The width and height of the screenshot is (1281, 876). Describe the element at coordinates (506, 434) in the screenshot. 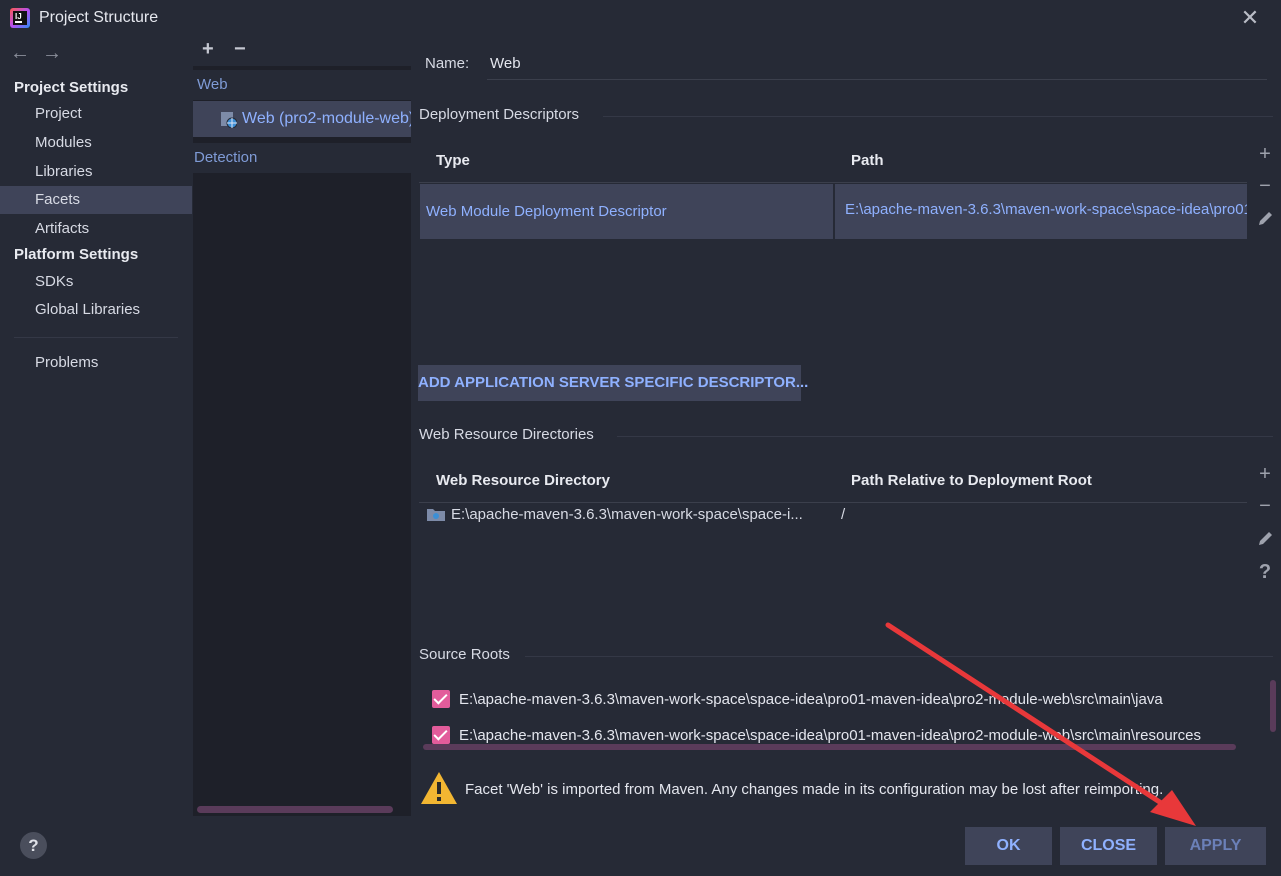

I see `web-resource-directories-title: Web Resource Directories` at that location.